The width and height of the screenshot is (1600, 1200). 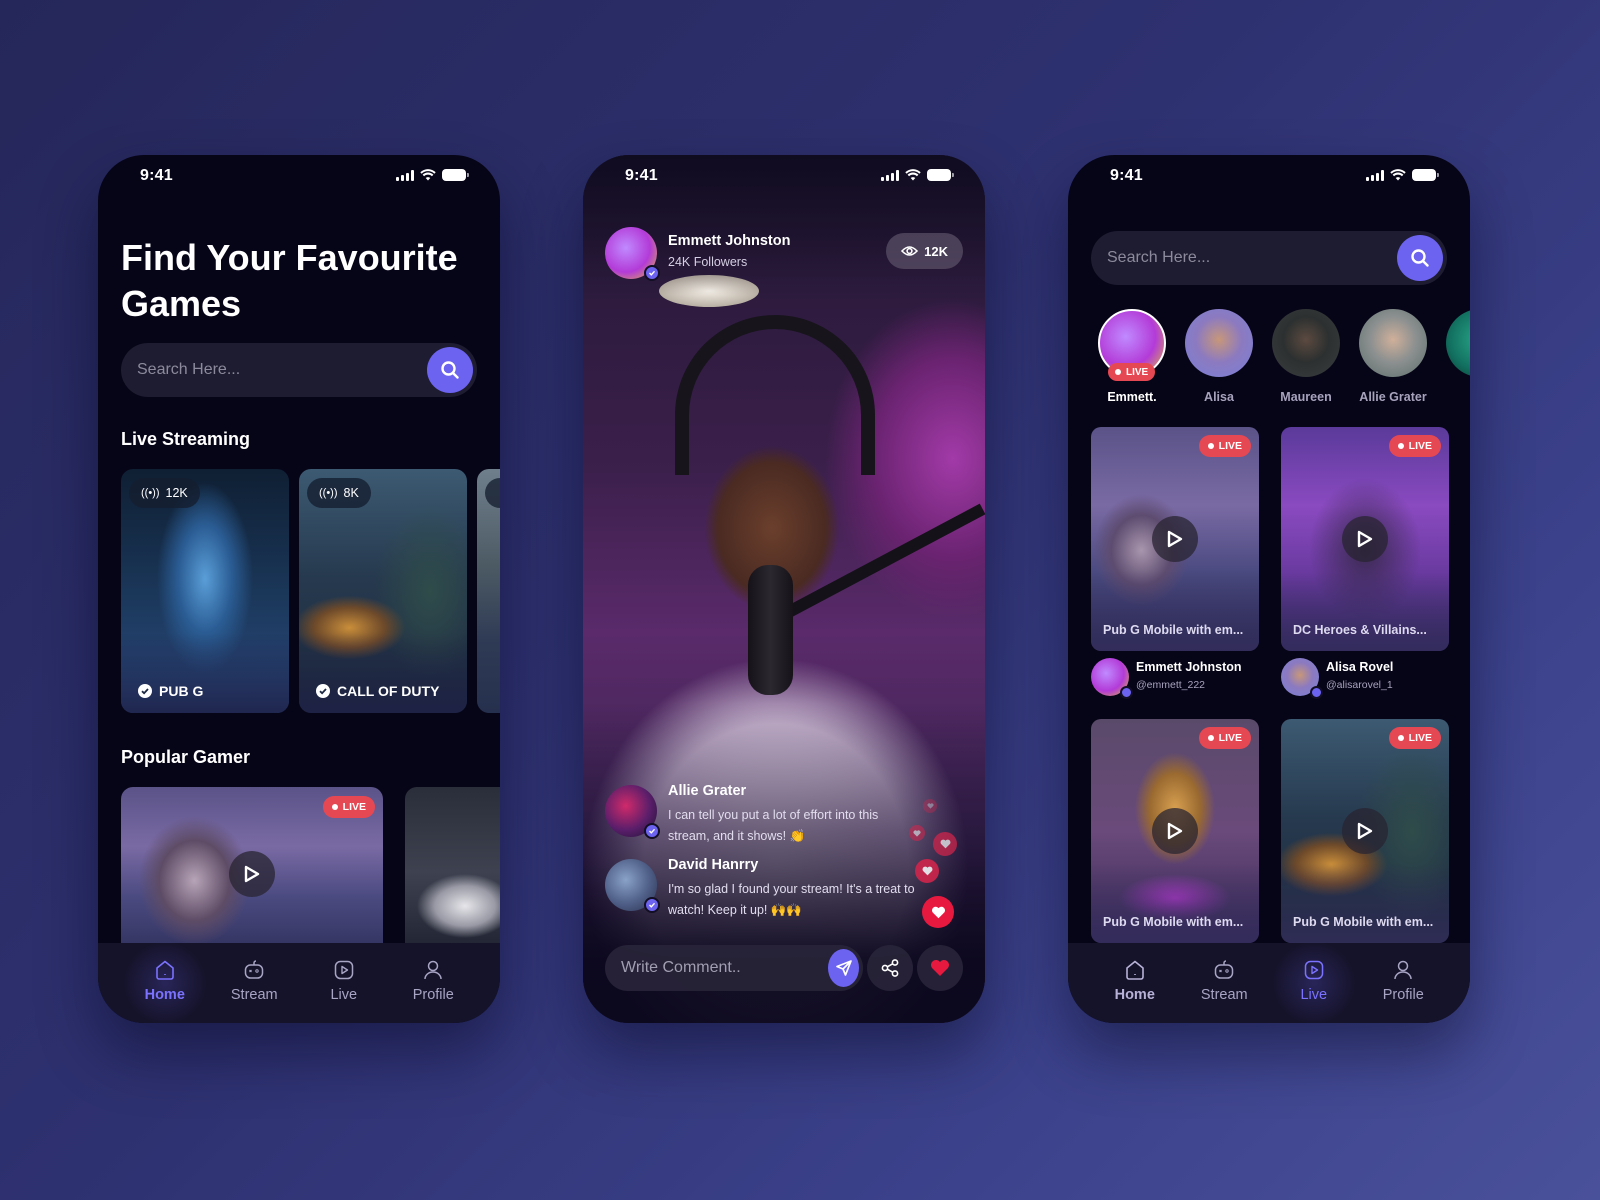 What do you see at coordinates (383, 591) in the screenshot?
I see `live-game-card: ((•)) 8K CALL OF DUTY` at bounding box center [383, 591].